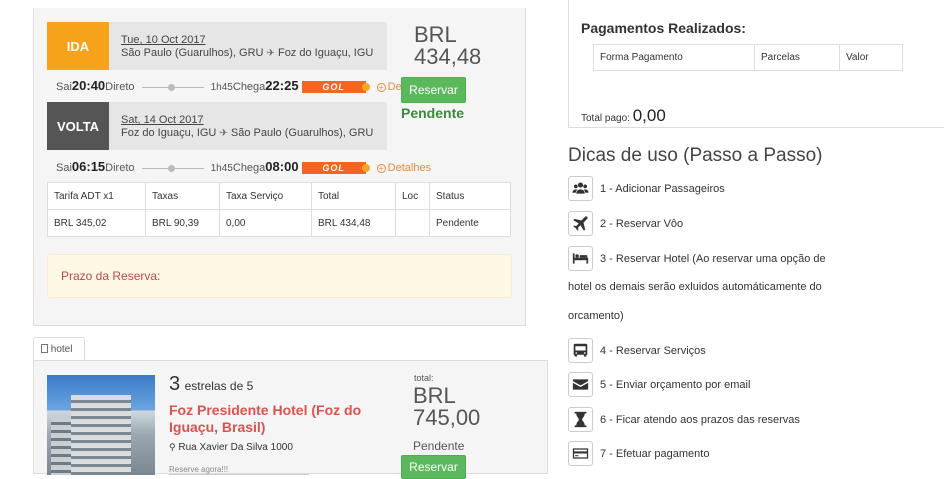  I want to click on bed-icon, so click(580, 258).